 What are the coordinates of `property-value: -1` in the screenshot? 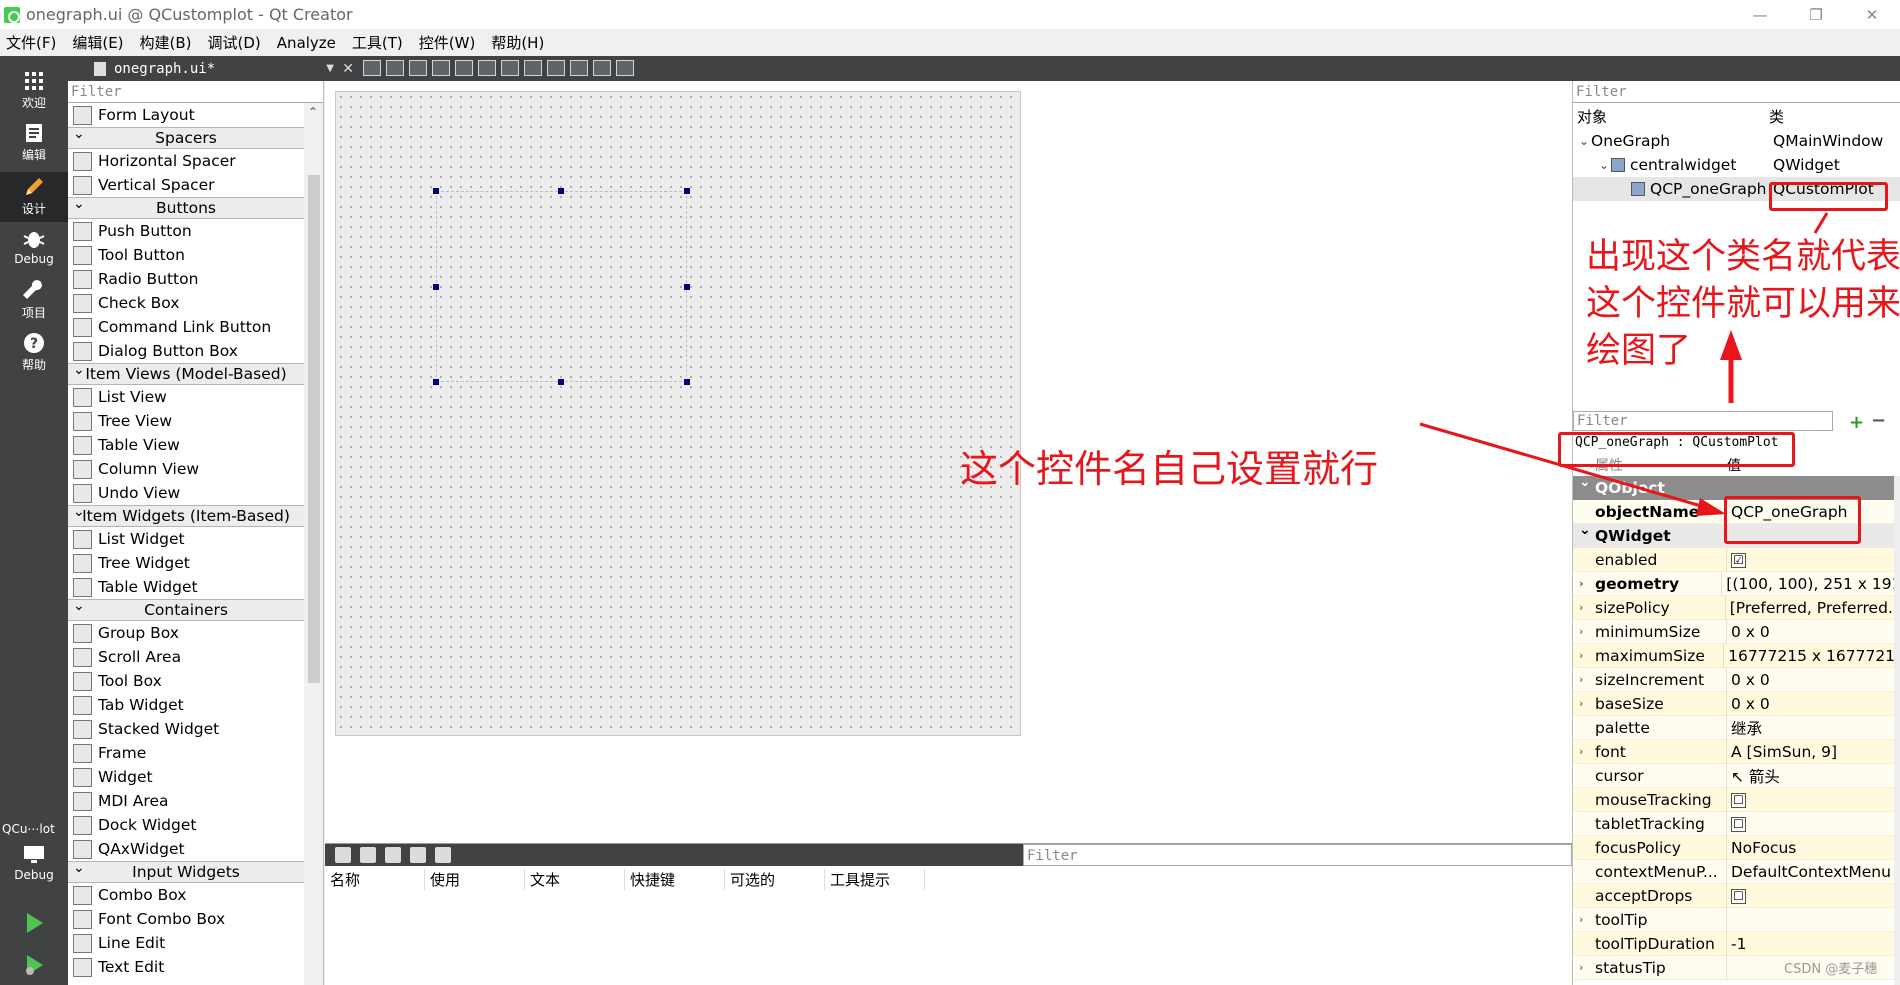 It's located at (1736, 944).